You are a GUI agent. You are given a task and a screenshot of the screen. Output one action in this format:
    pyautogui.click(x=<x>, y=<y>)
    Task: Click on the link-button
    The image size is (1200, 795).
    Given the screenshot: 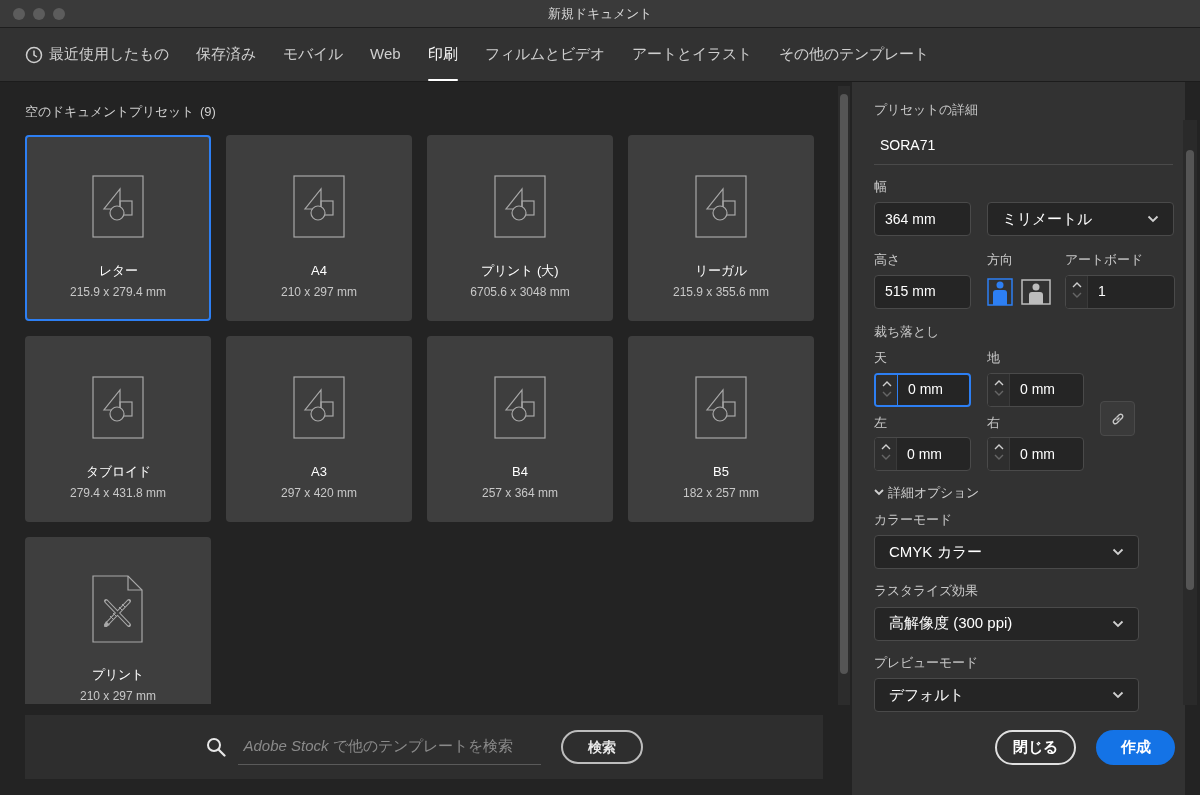 What is the action you would take?
    pyautogui.click(x=1117, y=418)
    